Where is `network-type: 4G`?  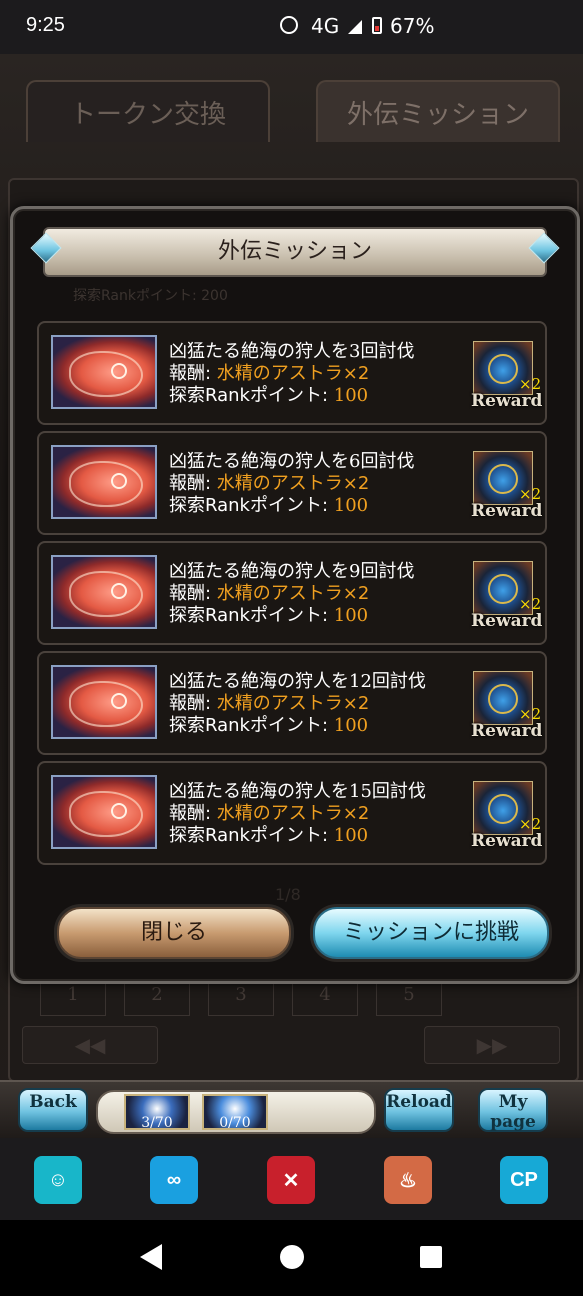
network-type: 4G is located at coordinates (325, 26).